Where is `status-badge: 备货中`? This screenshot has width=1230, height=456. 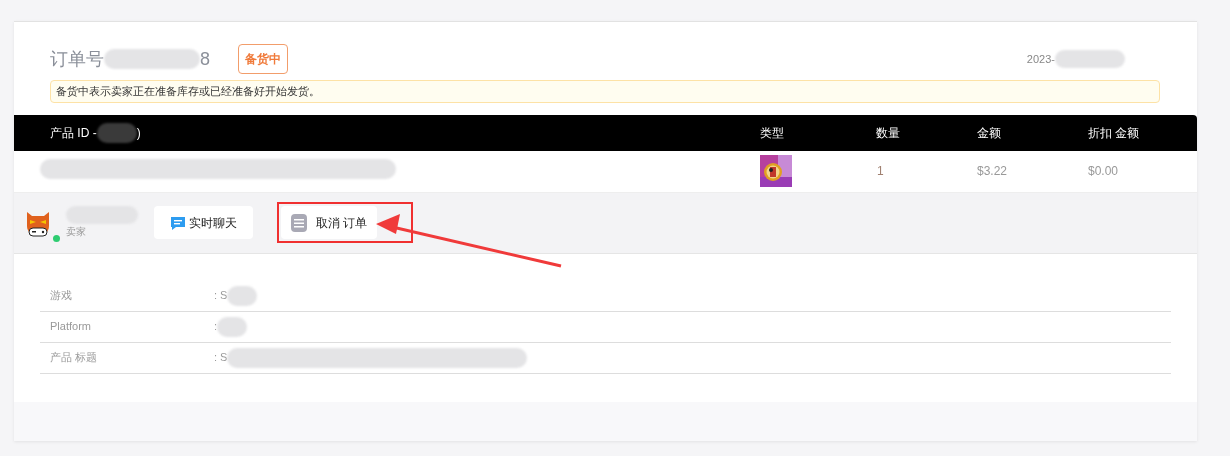 status-badge: 备货中 is located at coordinates (263, 59).